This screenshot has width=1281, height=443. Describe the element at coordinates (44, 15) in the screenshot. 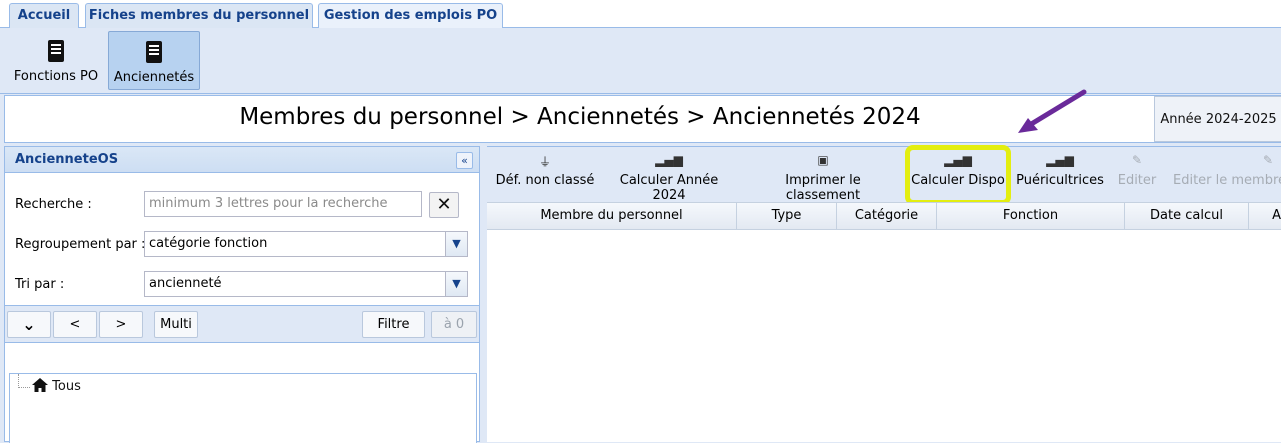

I see `tab-accueil: Accueil` at that location.